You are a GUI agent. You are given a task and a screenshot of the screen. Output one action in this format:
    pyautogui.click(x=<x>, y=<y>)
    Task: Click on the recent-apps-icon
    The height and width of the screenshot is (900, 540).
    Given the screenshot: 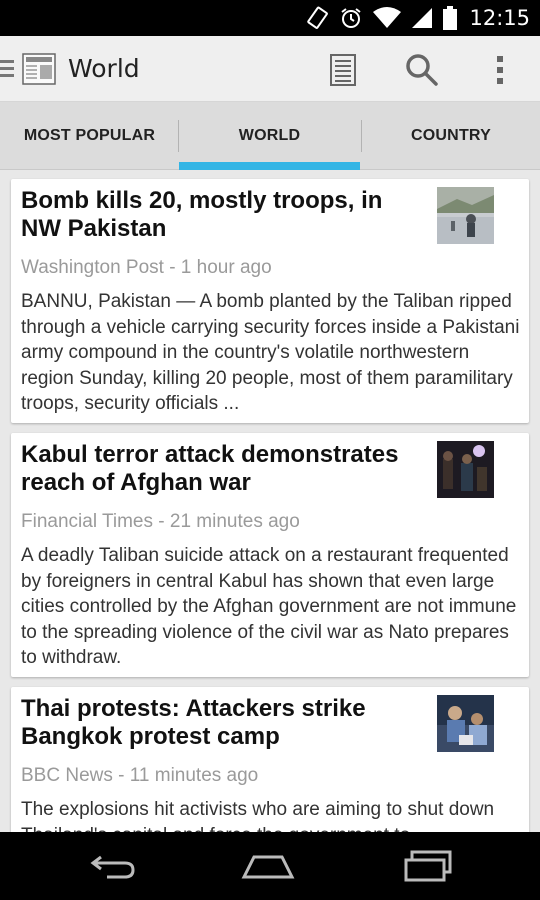 What is the action you would take?
    pyautogui.click(x=428, y=866)
    